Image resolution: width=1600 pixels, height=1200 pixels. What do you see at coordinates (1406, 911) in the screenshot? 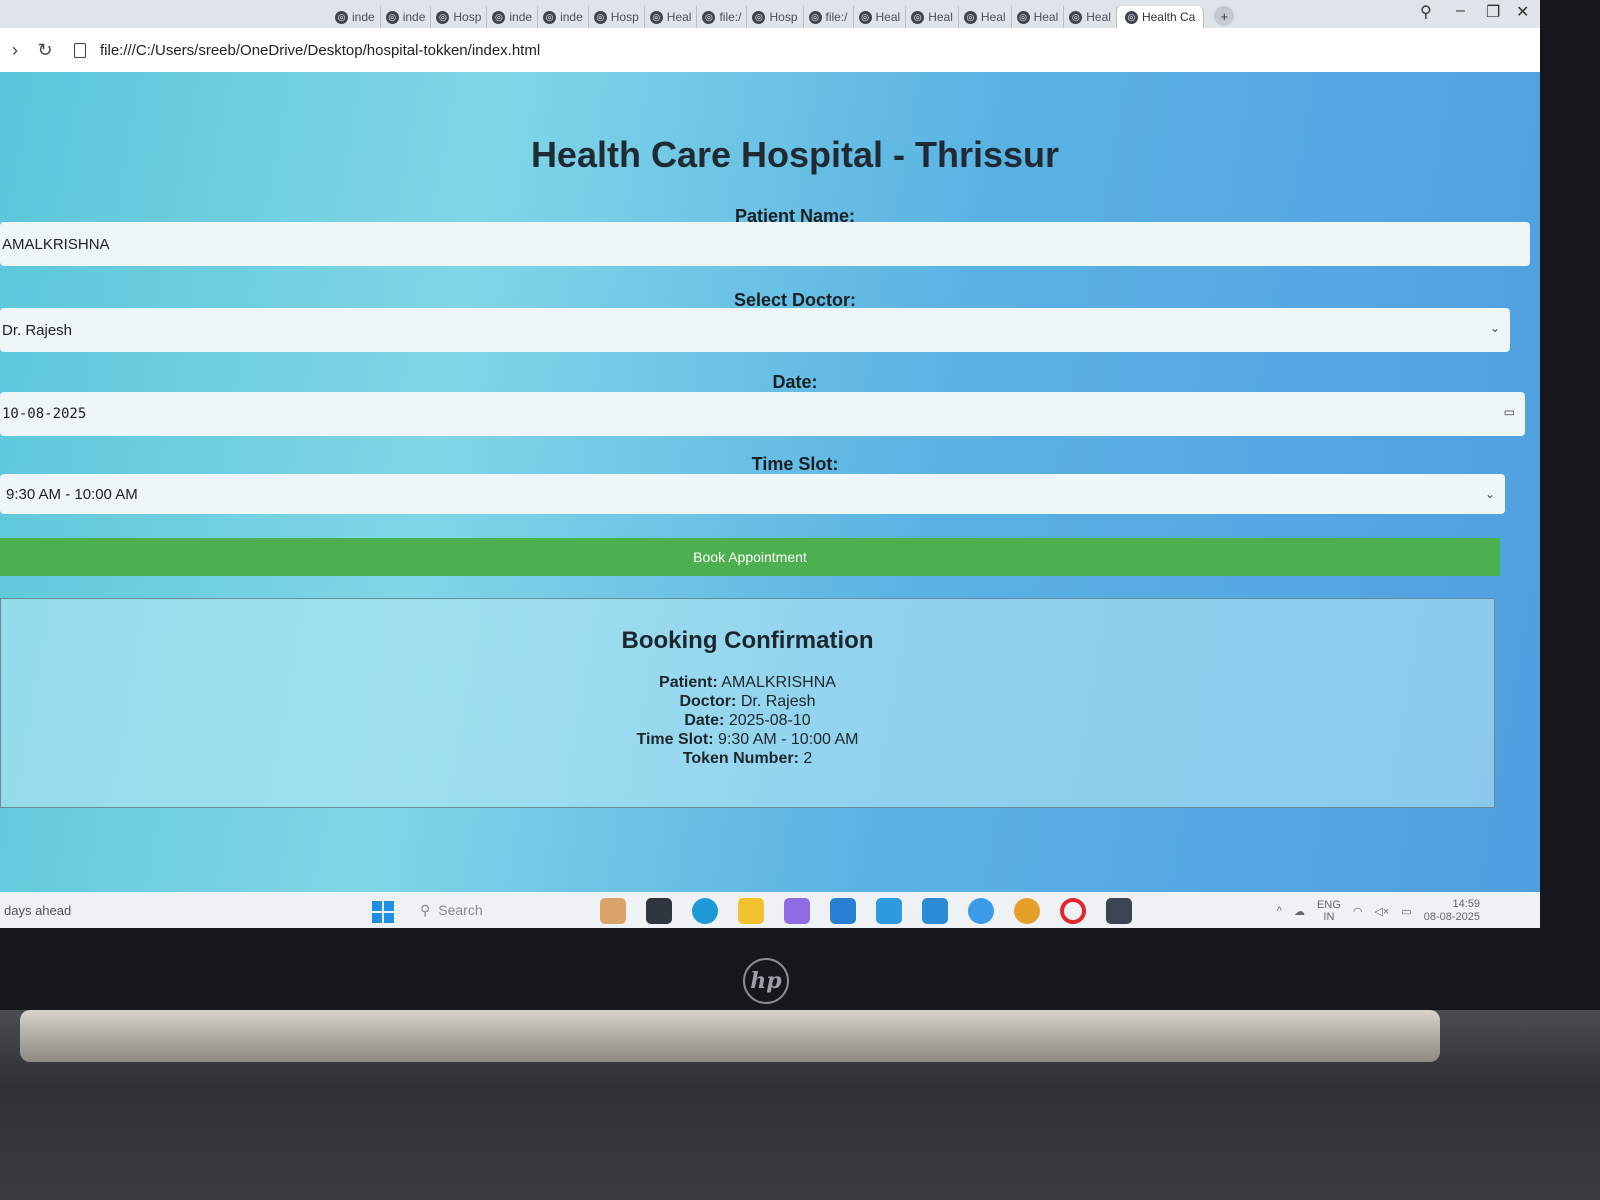
I see `battery-icon: ▭` at bounding box center [1406, 911].